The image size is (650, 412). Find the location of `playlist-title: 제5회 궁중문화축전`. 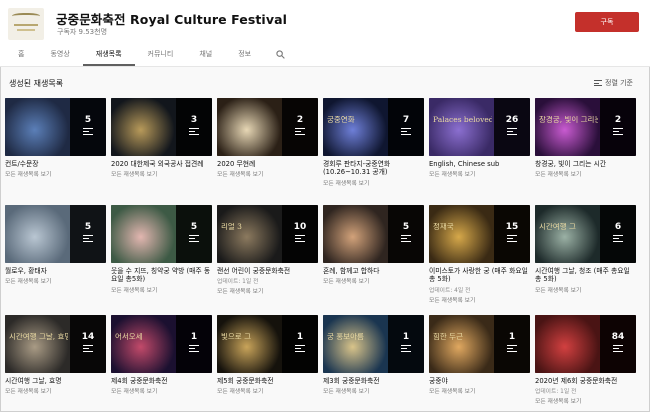

playlist-title: 제5회 궁중문화축전 is located at coordinates (267, 381).